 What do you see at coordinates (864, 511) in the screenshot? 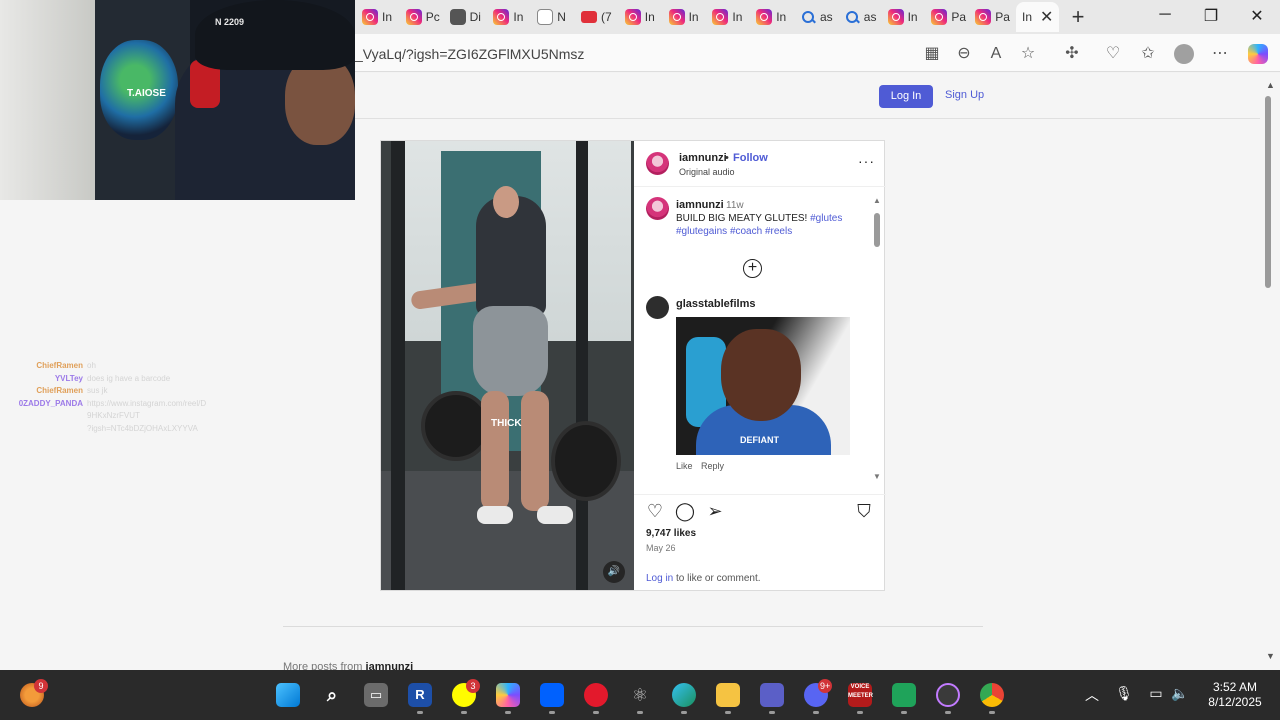
I see `save-bookmark-icon: ⛉` at bounding box center [864, 511].